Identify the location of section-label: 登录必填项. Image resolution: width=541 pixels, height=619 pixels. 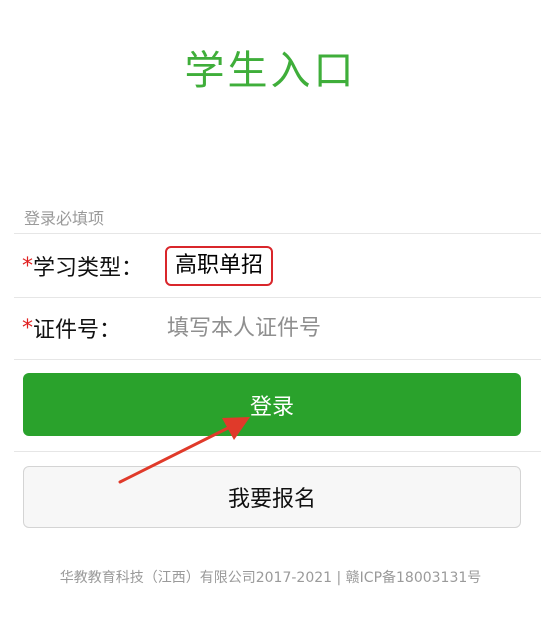
(64, 218).